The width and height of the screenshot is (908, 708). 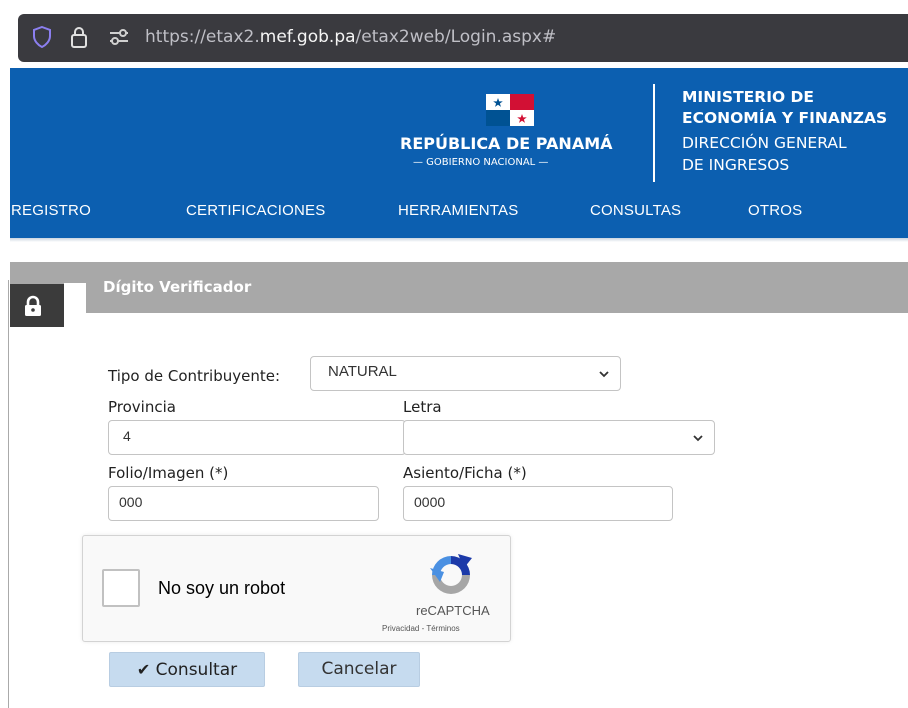 What do you see at coordinates (222, 588) in the screenshot?
I see `recaptcha-label: No soy un robot` at bounding box center [222, 588].